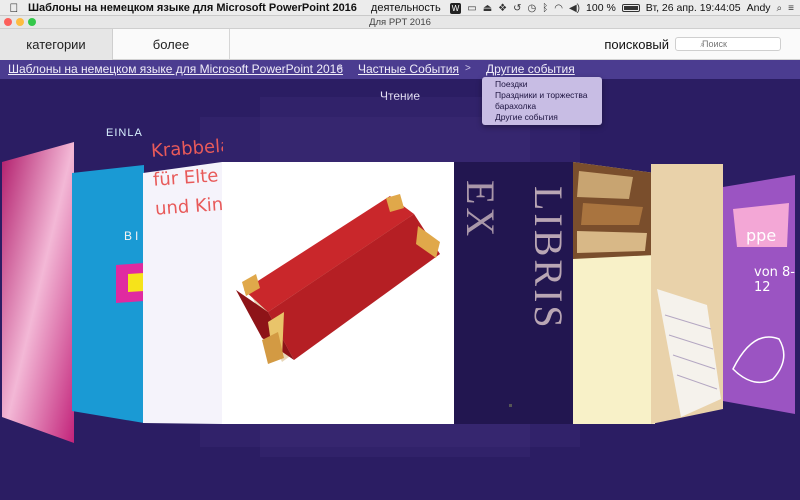 This screenshot has width=800, height=500. Describe the element at coordinates (688, 289) in the screenshot. I see `template-card-parchment` at that location.